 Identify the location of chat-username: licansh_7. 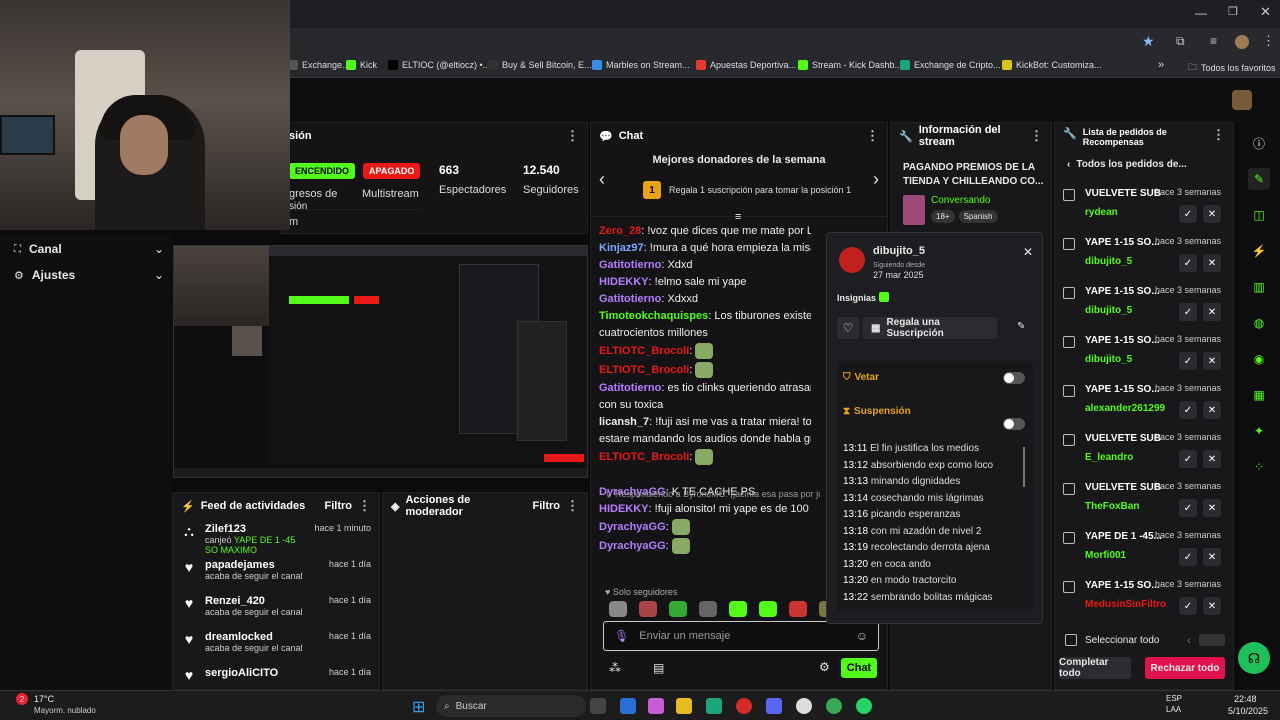
(624, 422).